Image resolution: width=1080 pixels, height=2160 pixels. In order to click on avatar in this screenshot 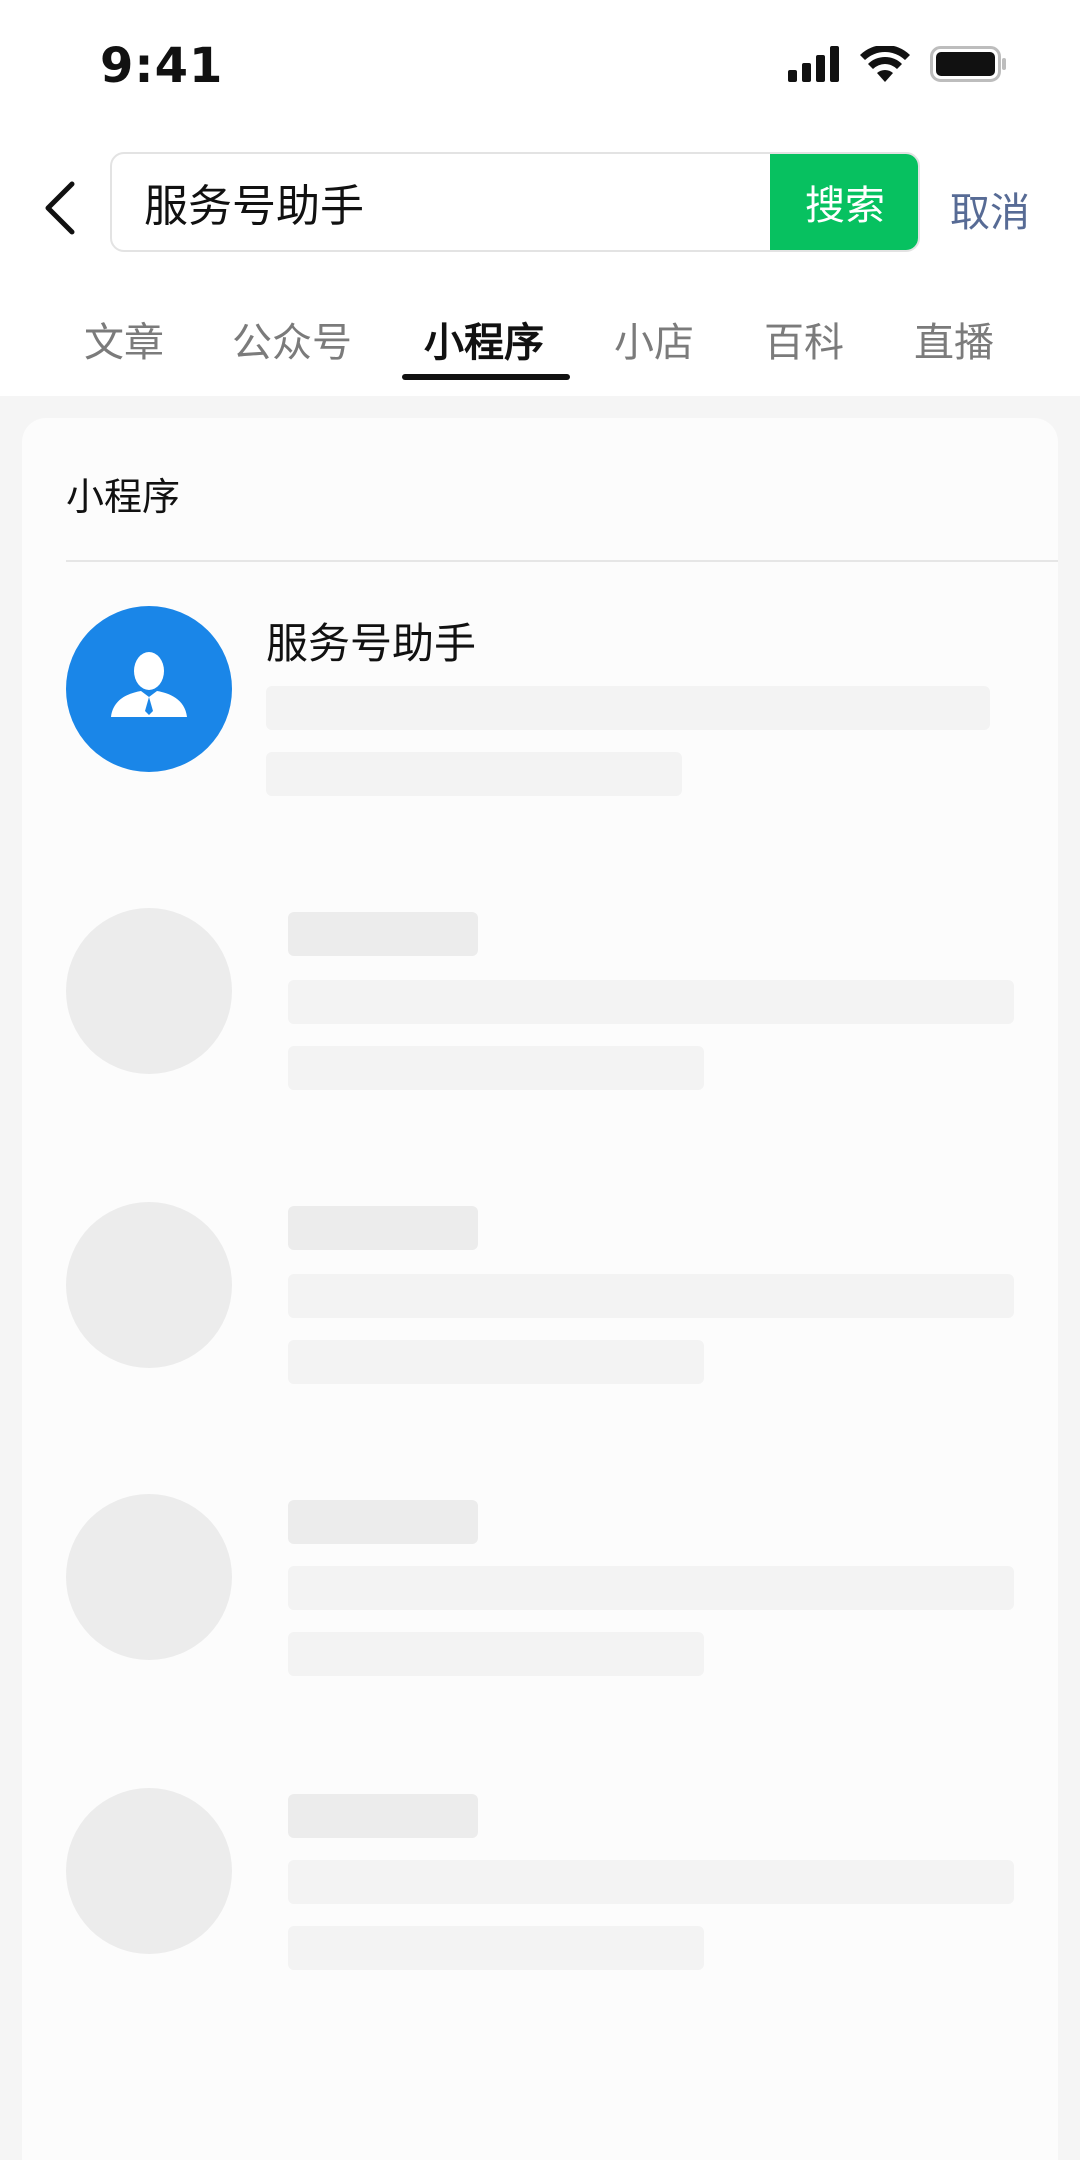, I will do `click(149, 689)`.